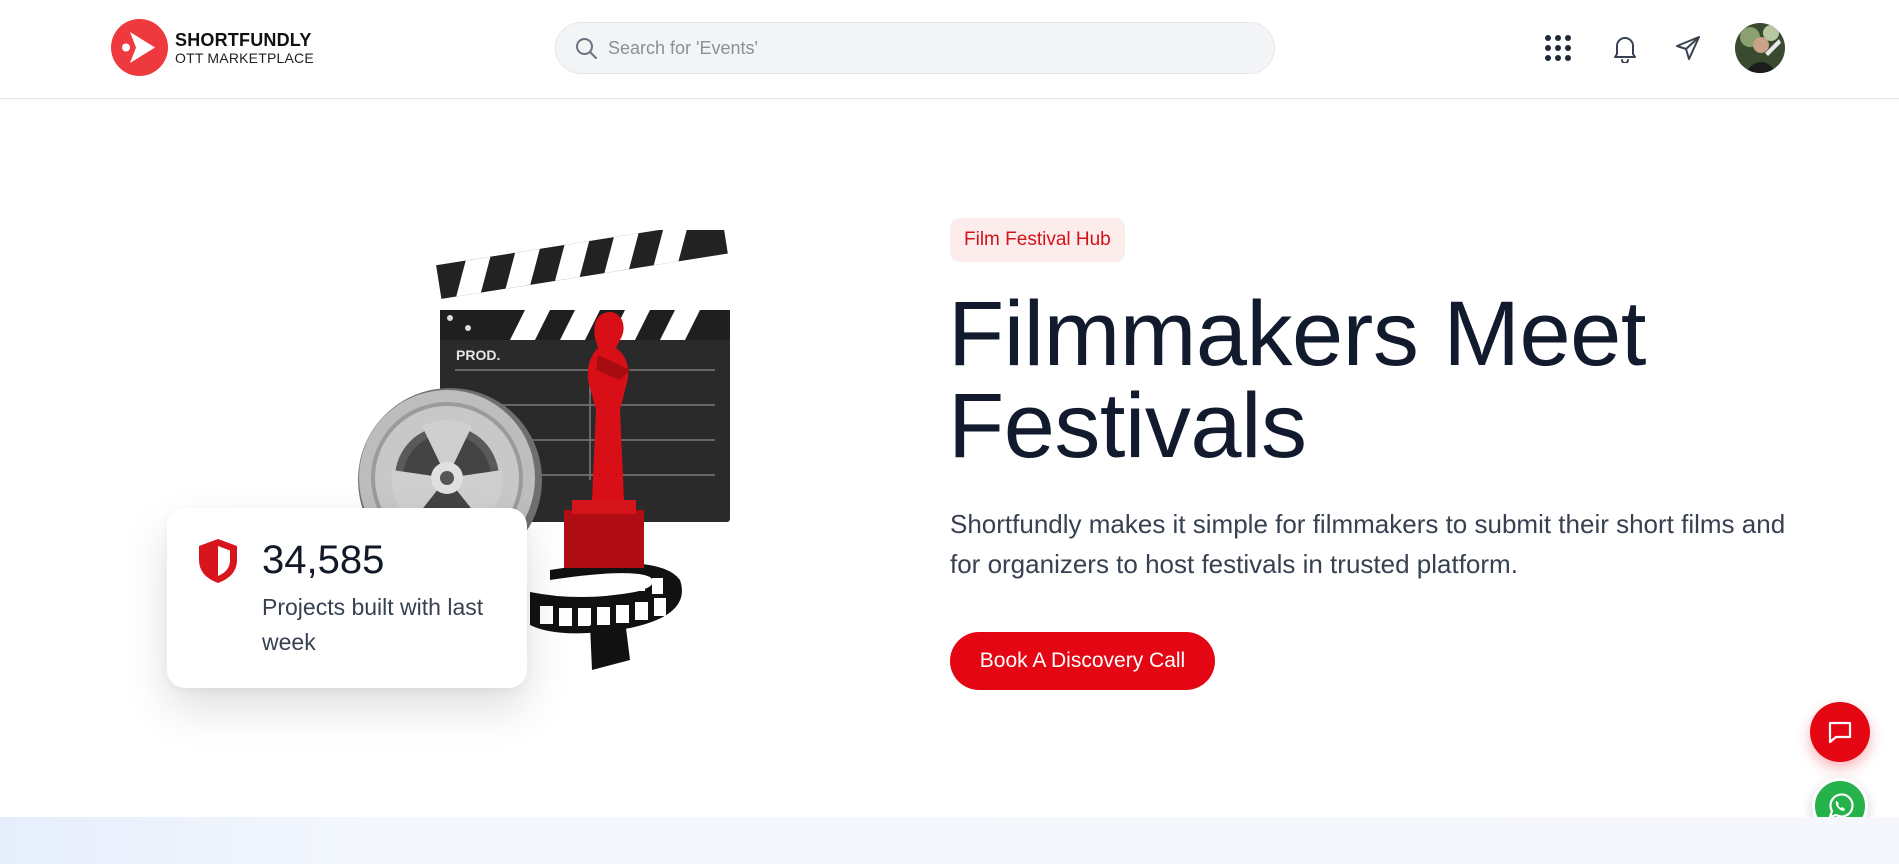 The height and width of the screenshot is (864, 1899). Describe the element at coordinates (478, 355) in the screenshot. I see `clapperboard-text: PROD.` at that location.